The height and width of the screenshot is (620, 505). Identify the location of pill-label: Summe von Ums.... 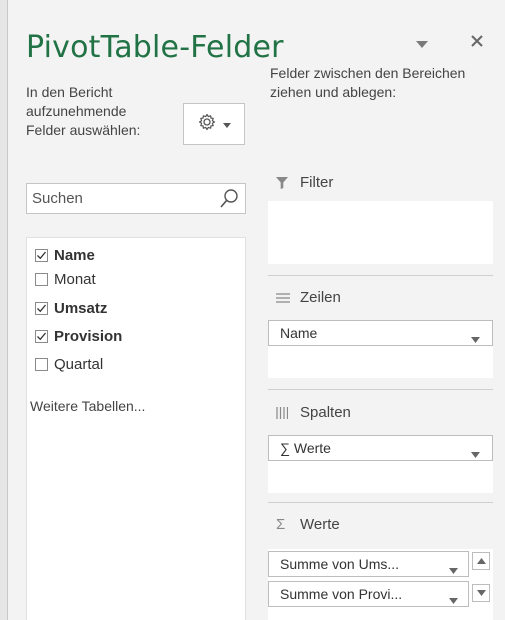
(340, 564).